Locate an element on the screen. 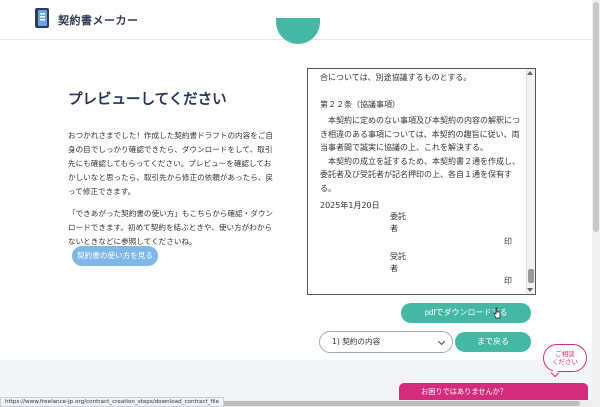 This screenshot has height=407, width=600. horizontal-scroll-thumb is located at coordinates (383, 403).